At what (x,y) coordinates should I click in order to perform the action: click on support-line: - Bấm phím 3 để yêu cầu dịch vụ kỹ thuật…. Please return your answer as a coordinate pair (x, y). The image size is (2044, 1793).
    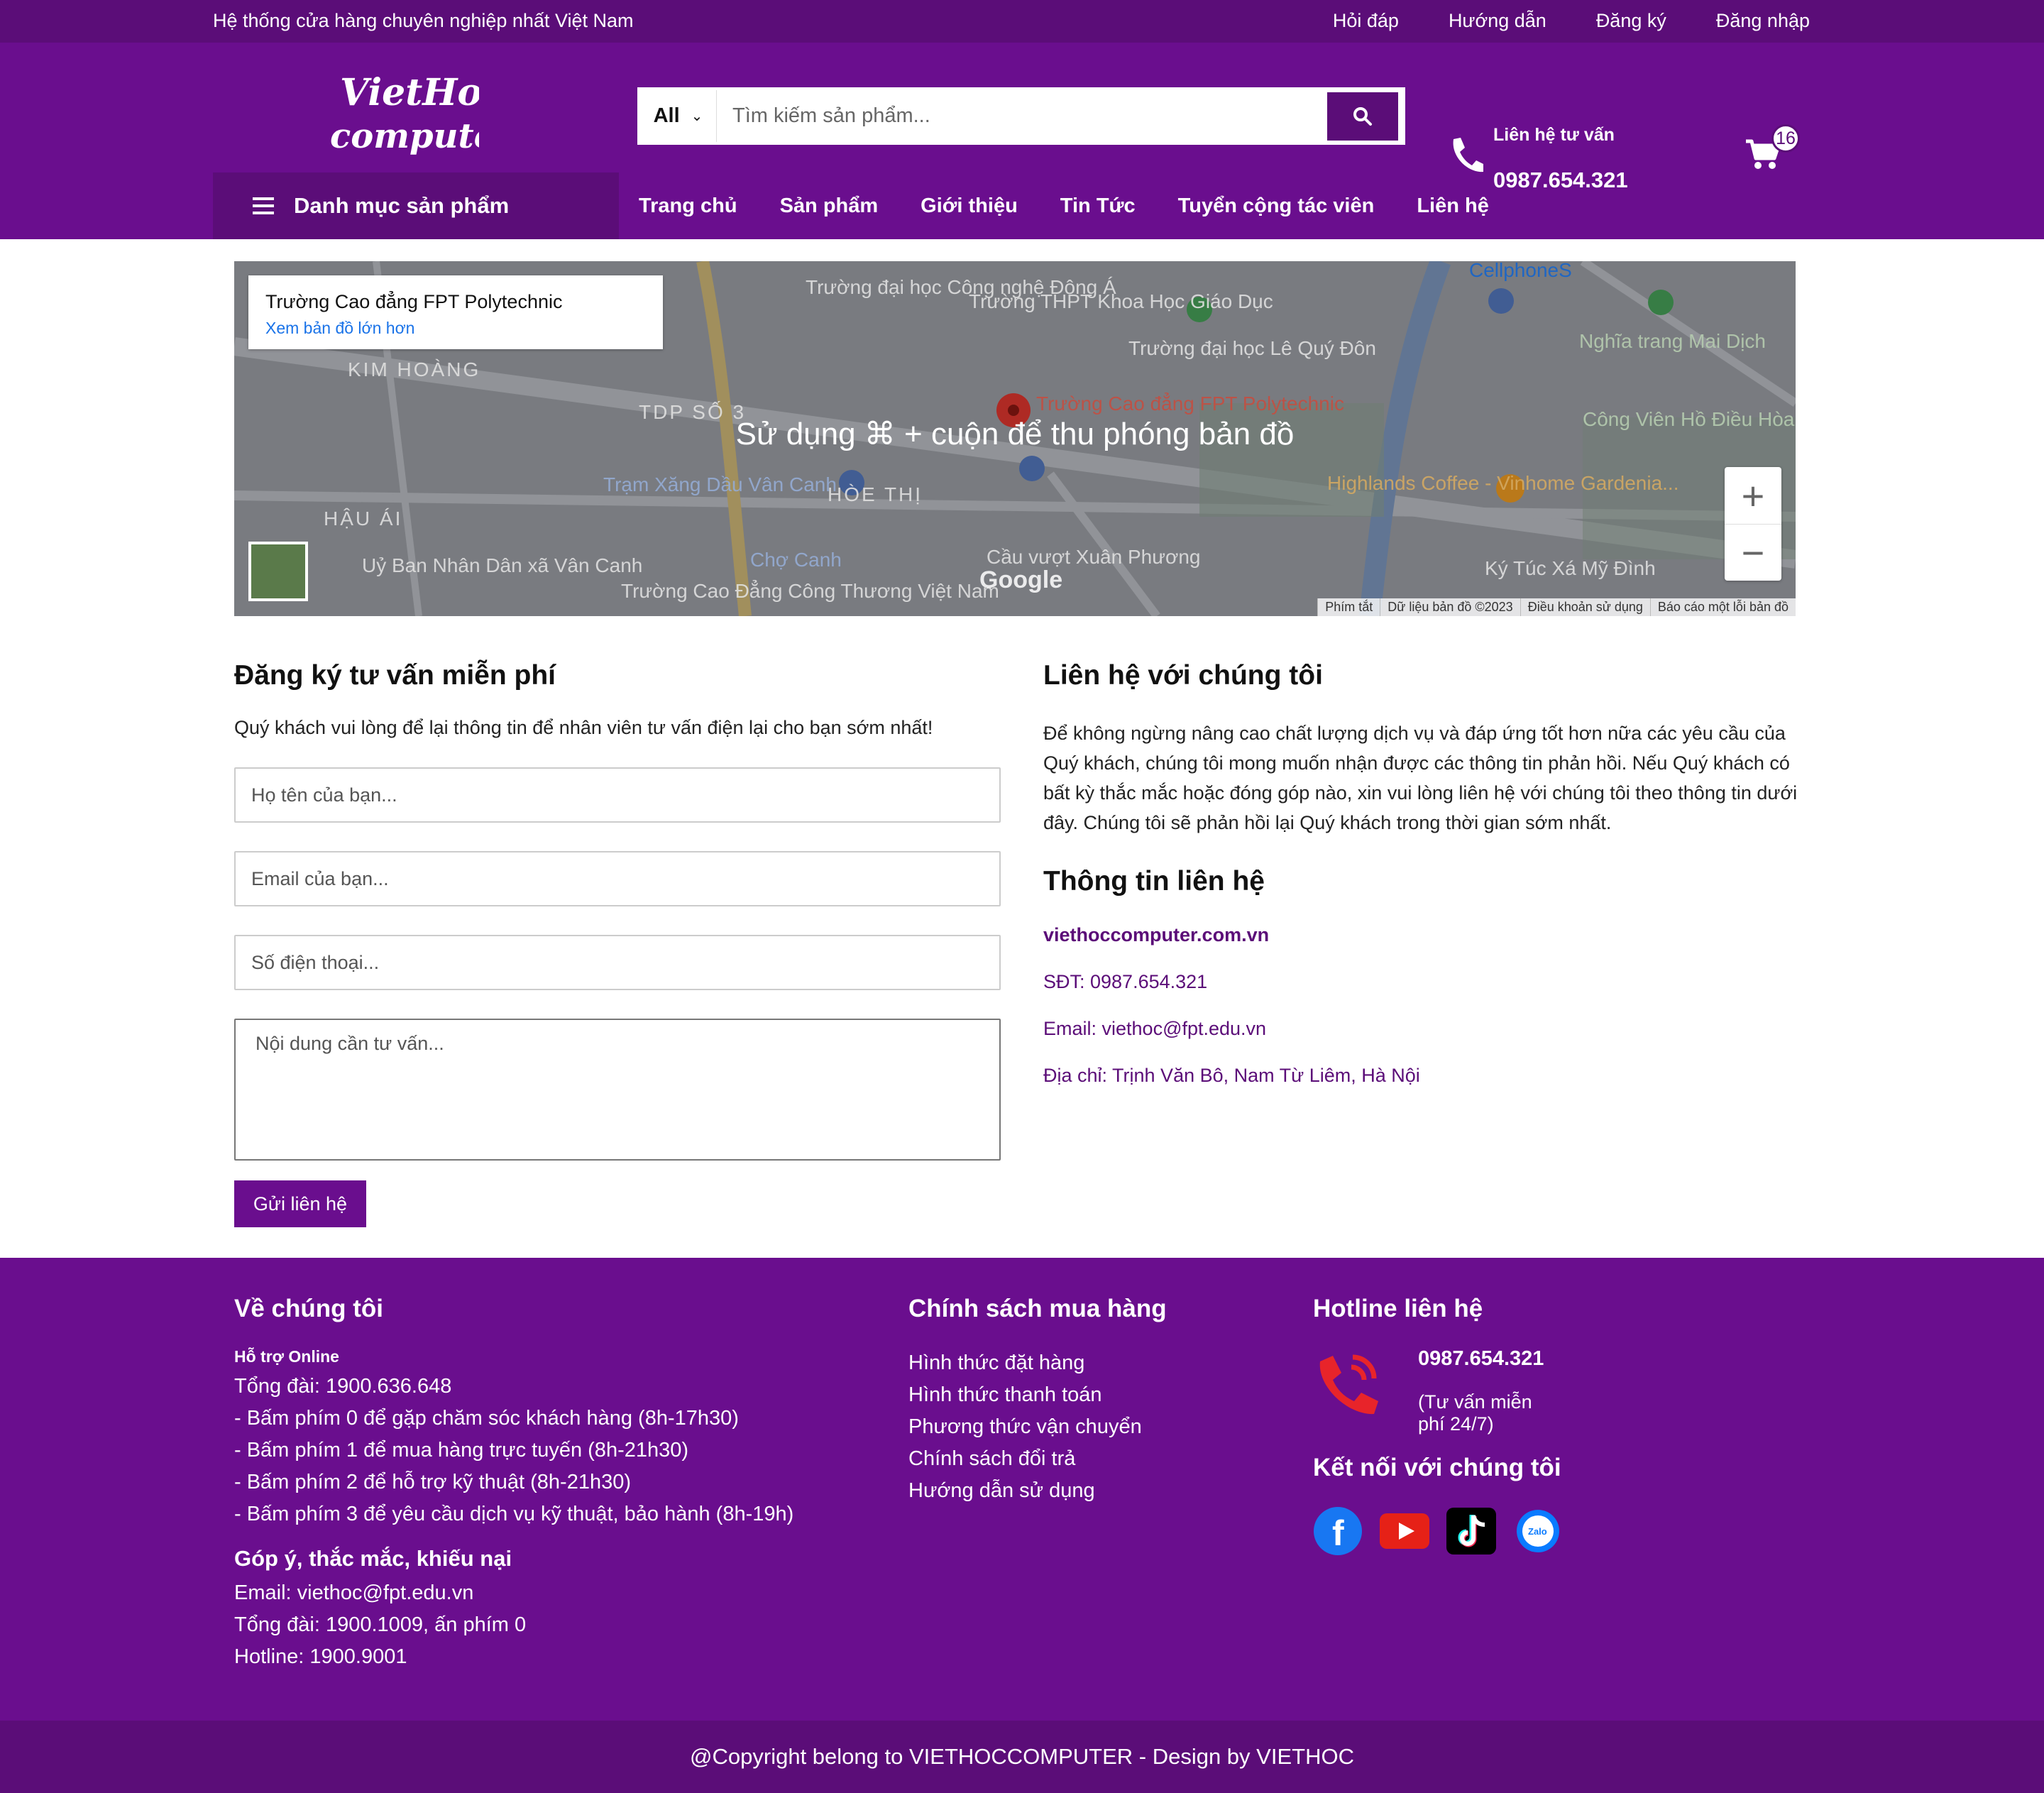
    Looking at the image, I should click on (514, 1514).